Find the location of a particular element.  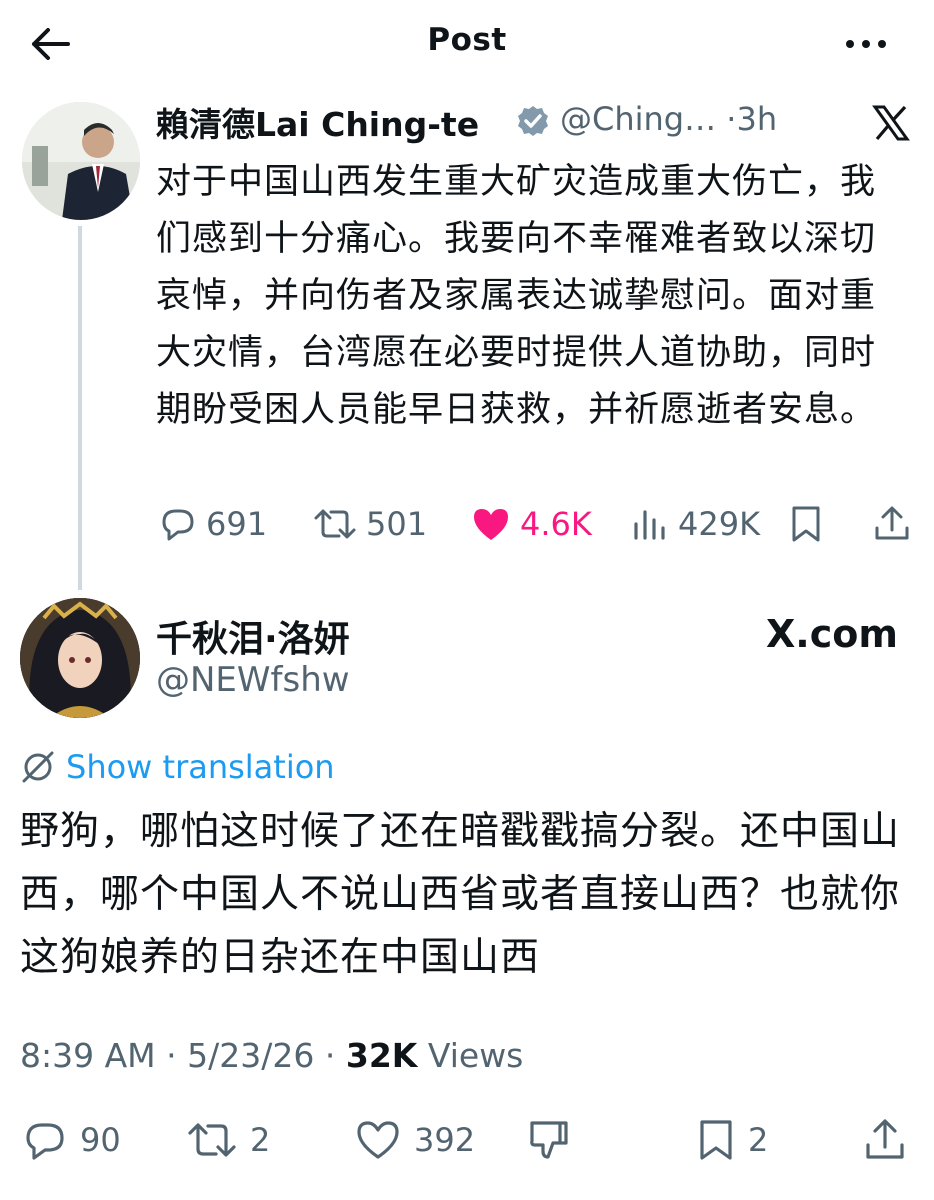

post-date: 5/23/26 is located at coordinates (250, 1055).